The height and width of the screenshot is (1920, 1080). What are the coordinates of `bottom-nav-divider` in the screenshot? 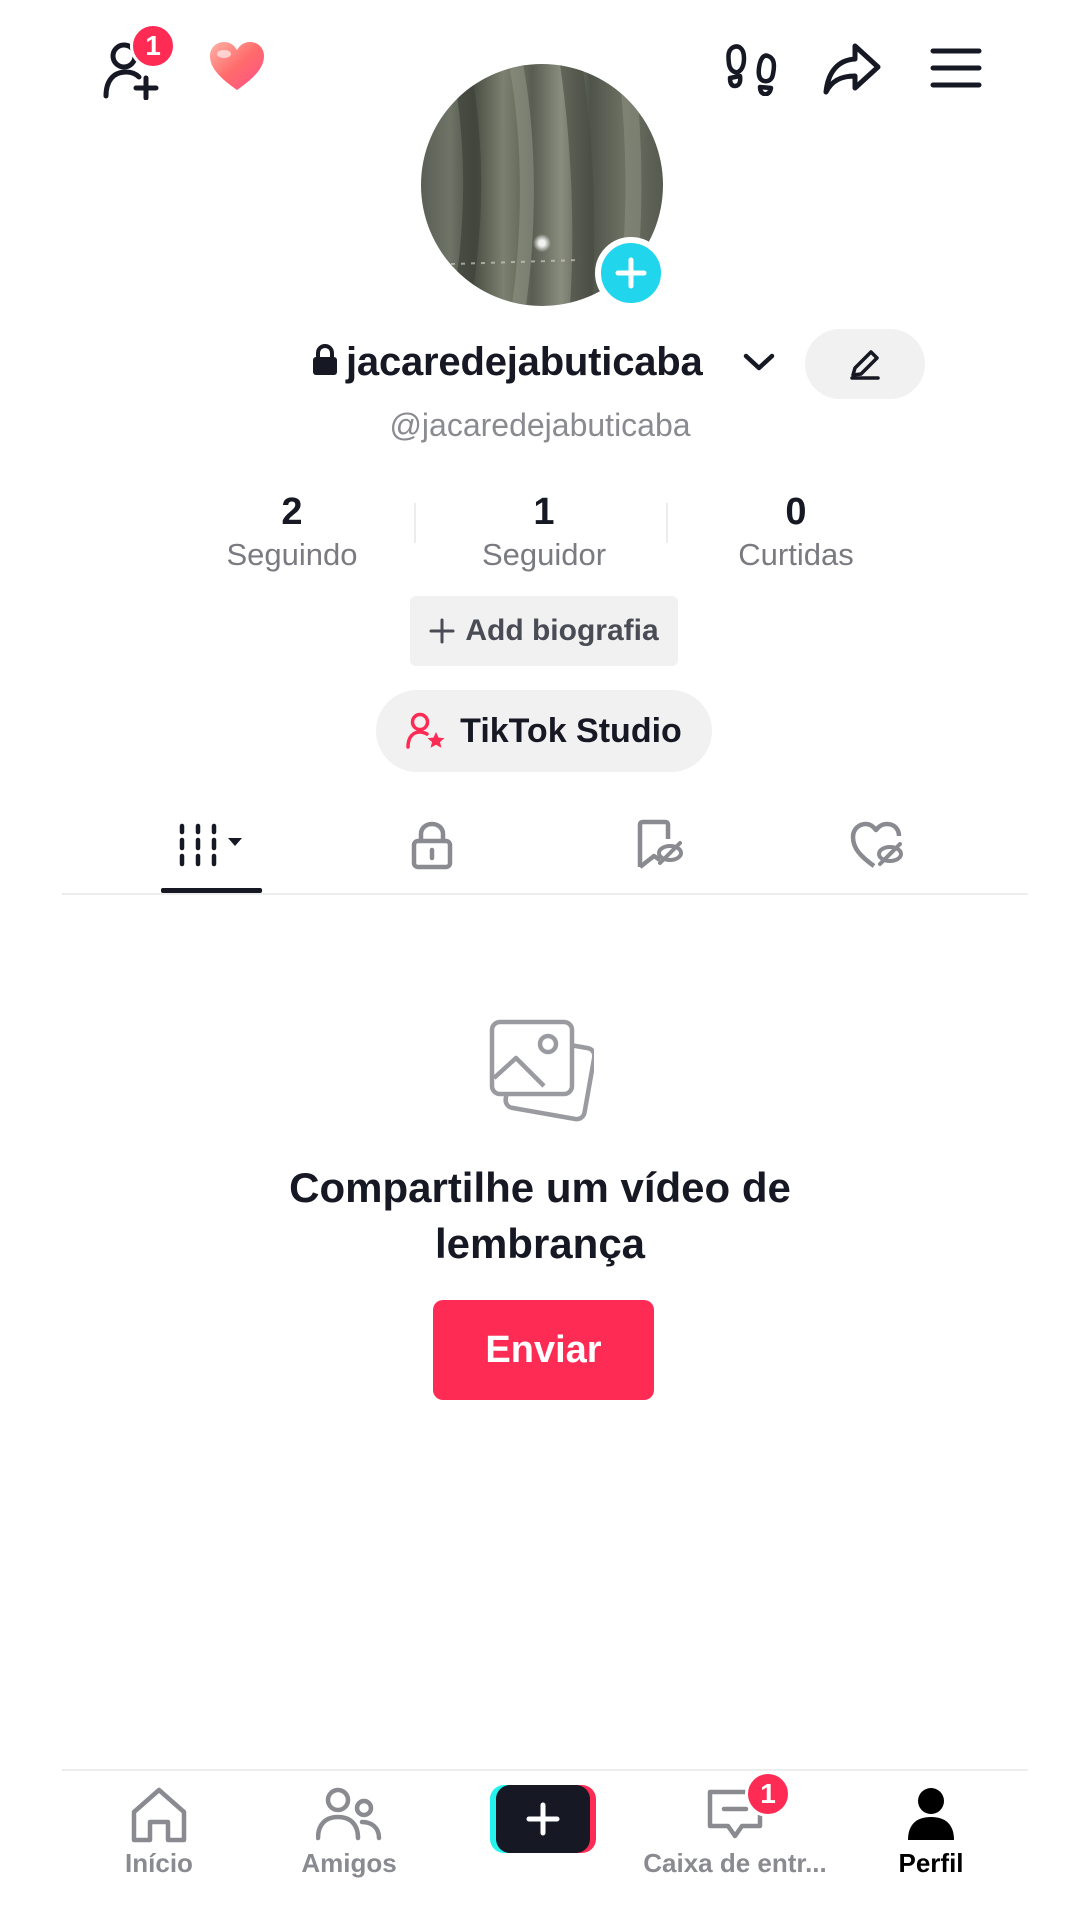 It's located at (545, 1770).